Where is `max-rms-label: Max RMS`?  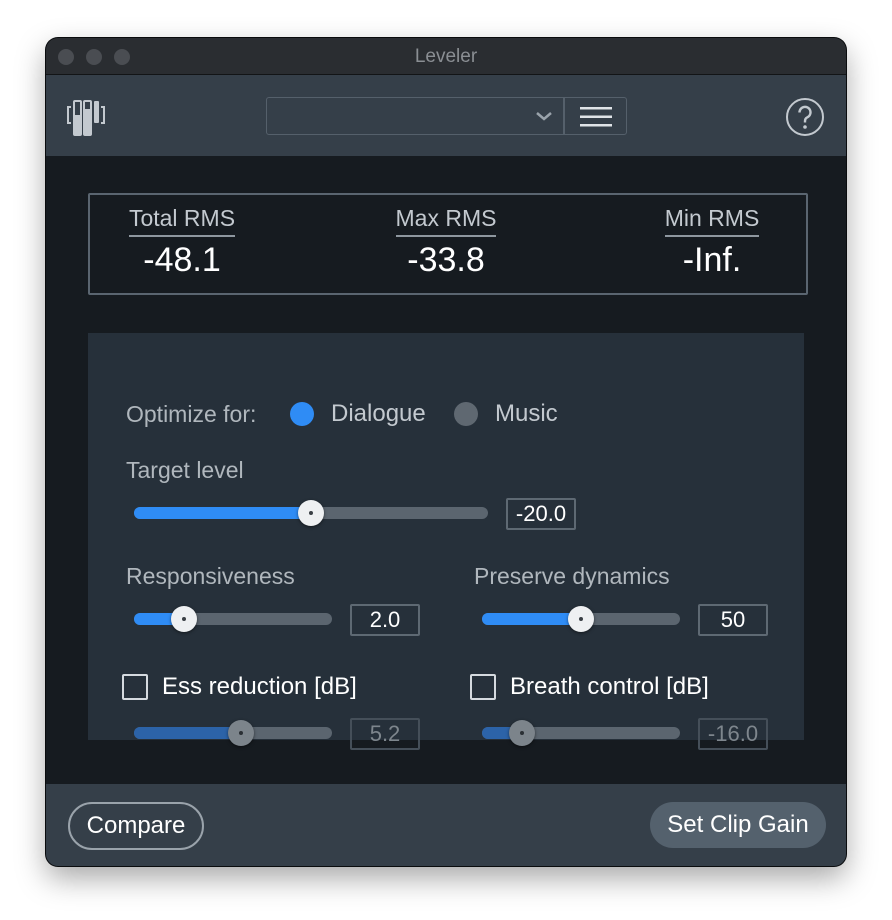 max-rms-label: Max RMS is located at coordinates (446, 216).